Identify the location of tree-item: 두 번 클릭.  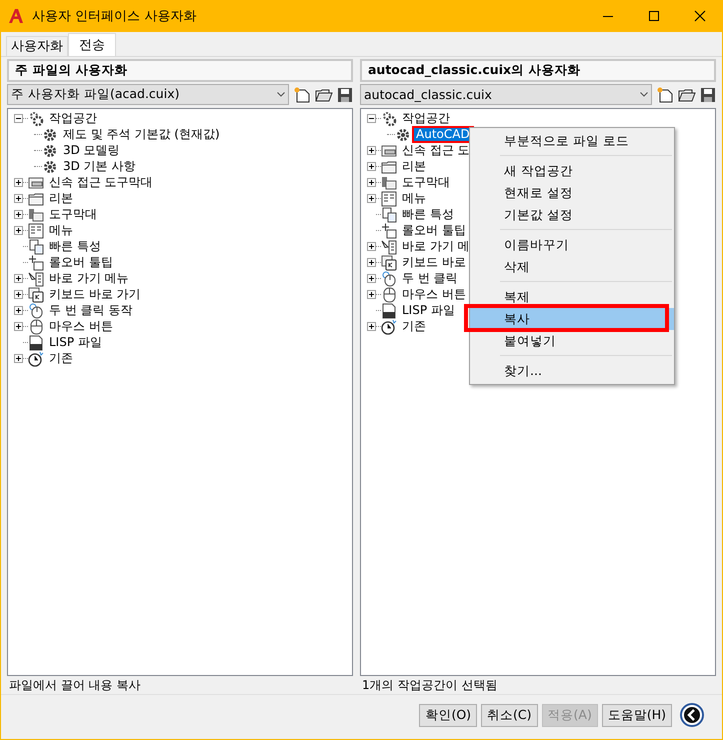
(430, 278).